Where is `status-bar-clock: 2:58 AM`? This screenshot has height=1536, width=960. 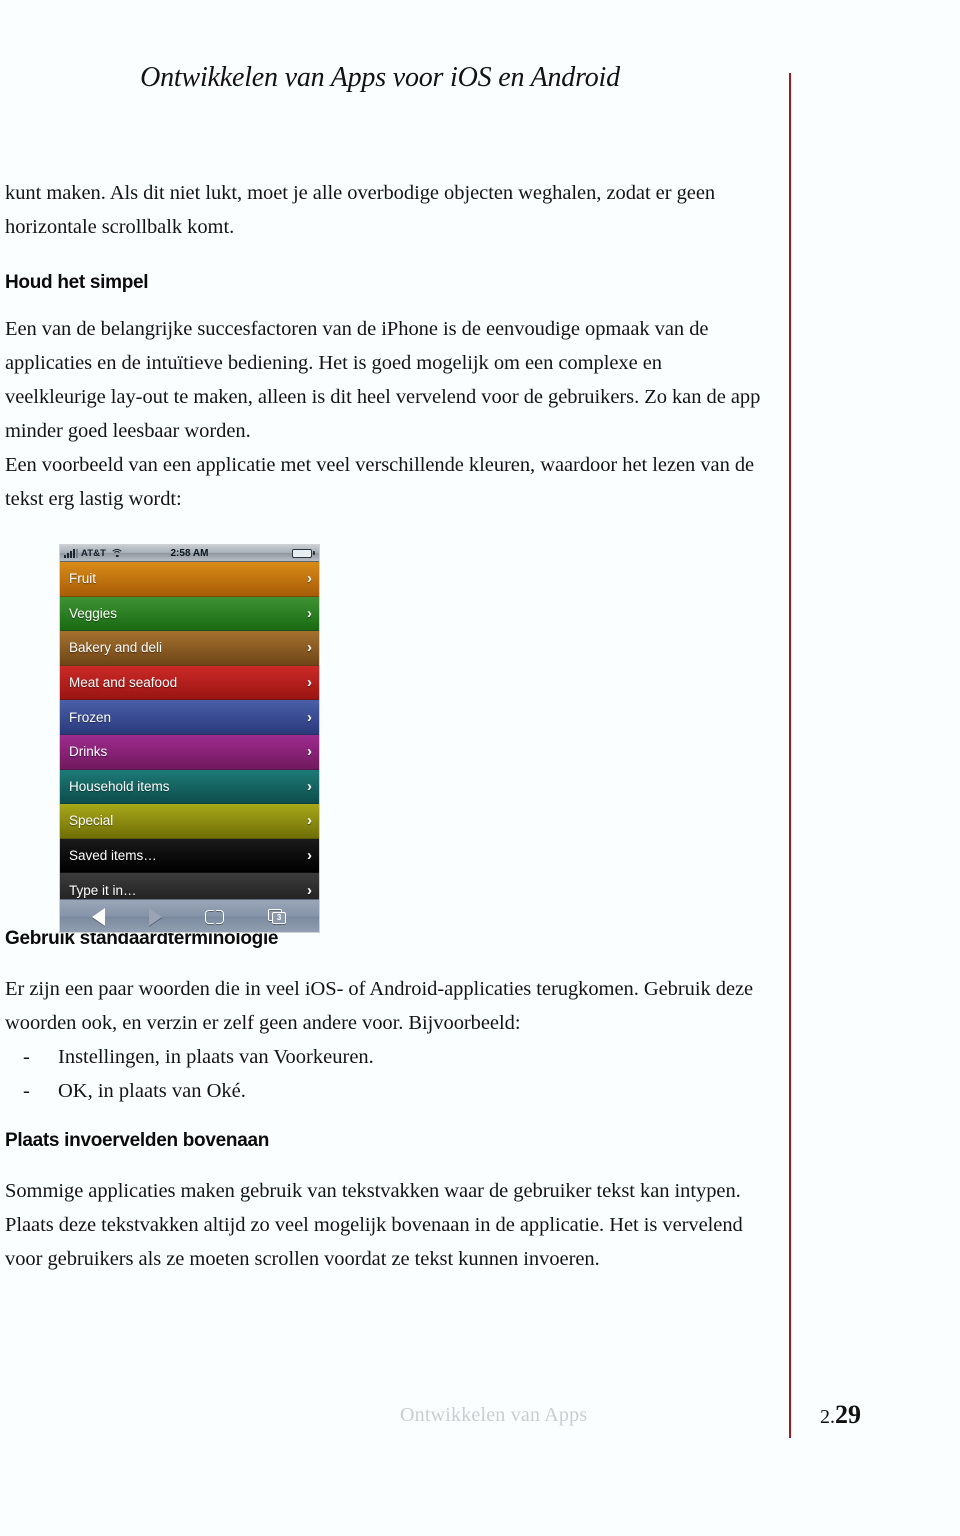
status-bar-clock: 2:58 AM is located at coordinates (189, 553).